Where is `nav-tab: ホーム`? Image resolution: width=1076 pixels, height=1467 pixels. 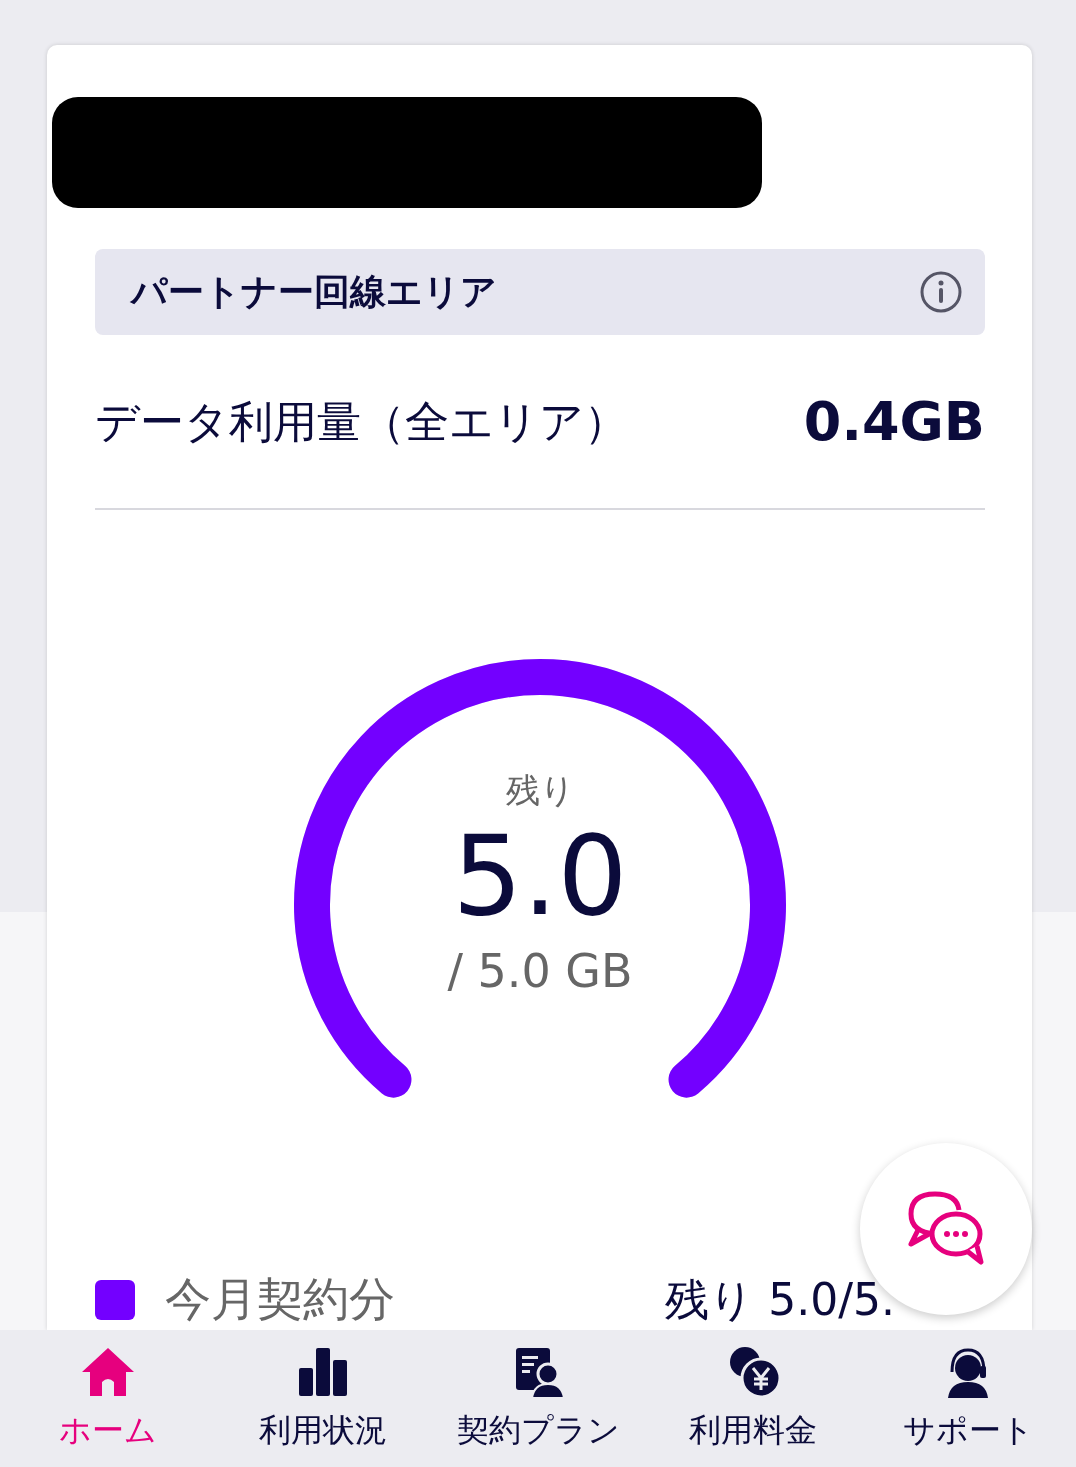 nav-tab: ホーム is located at coordinates (108, 1398).